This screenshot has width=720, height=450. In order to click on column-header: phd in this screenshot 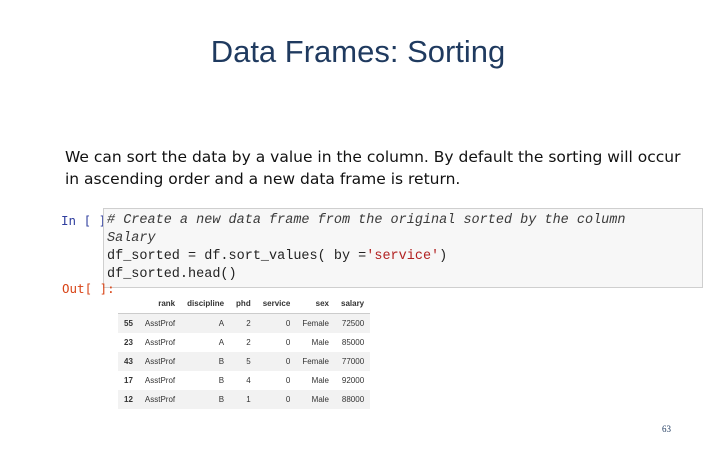, I will do `click(243, 305)`.